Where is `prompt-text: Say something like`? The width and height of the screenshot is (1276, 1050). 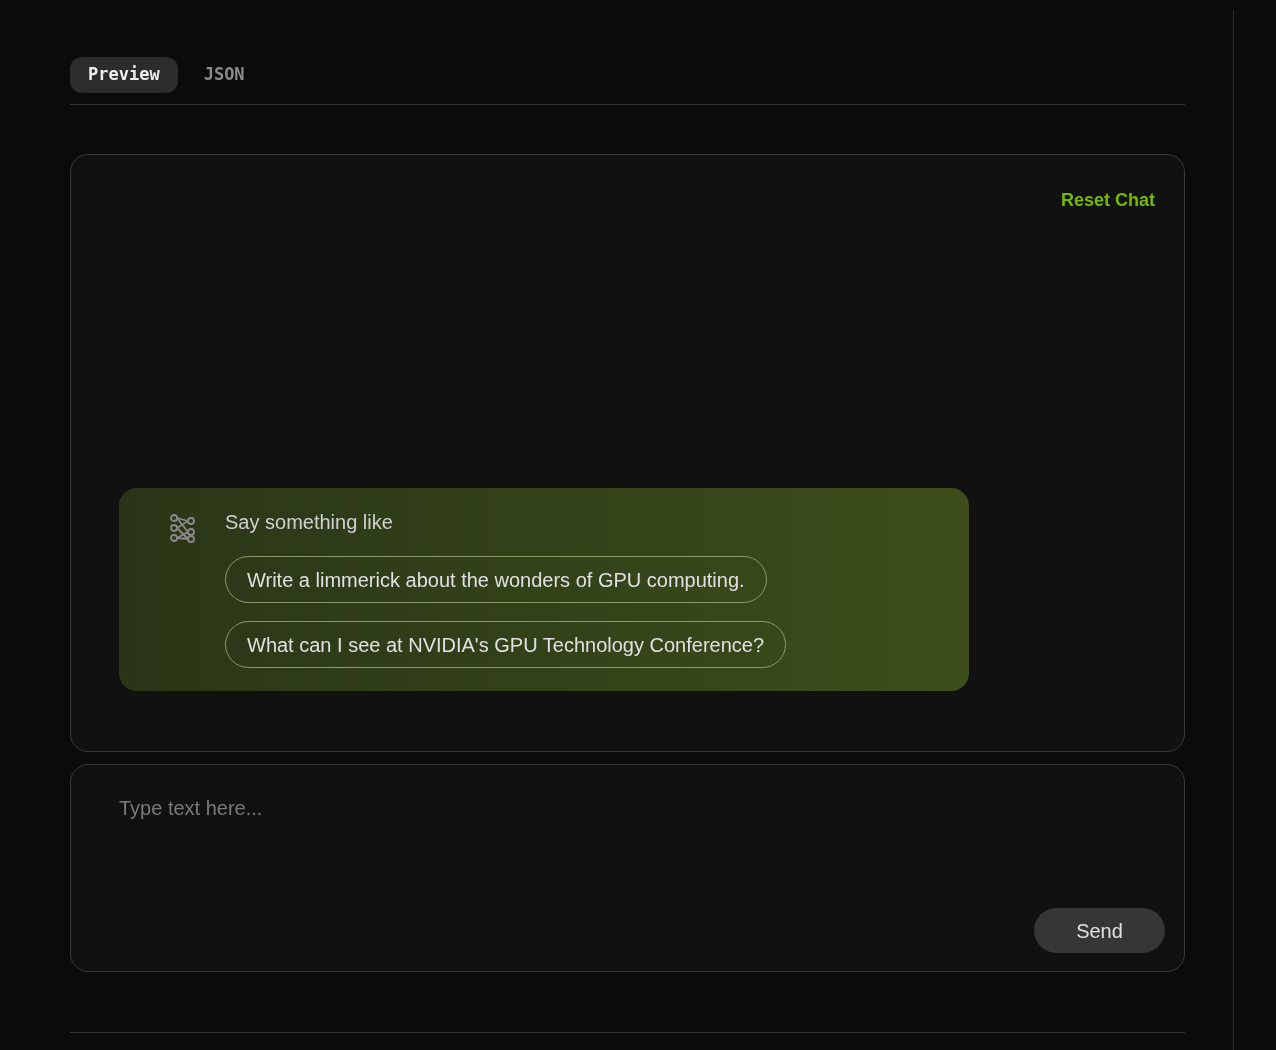 prompt-text: Say something like is located at coordinates (309, 522).